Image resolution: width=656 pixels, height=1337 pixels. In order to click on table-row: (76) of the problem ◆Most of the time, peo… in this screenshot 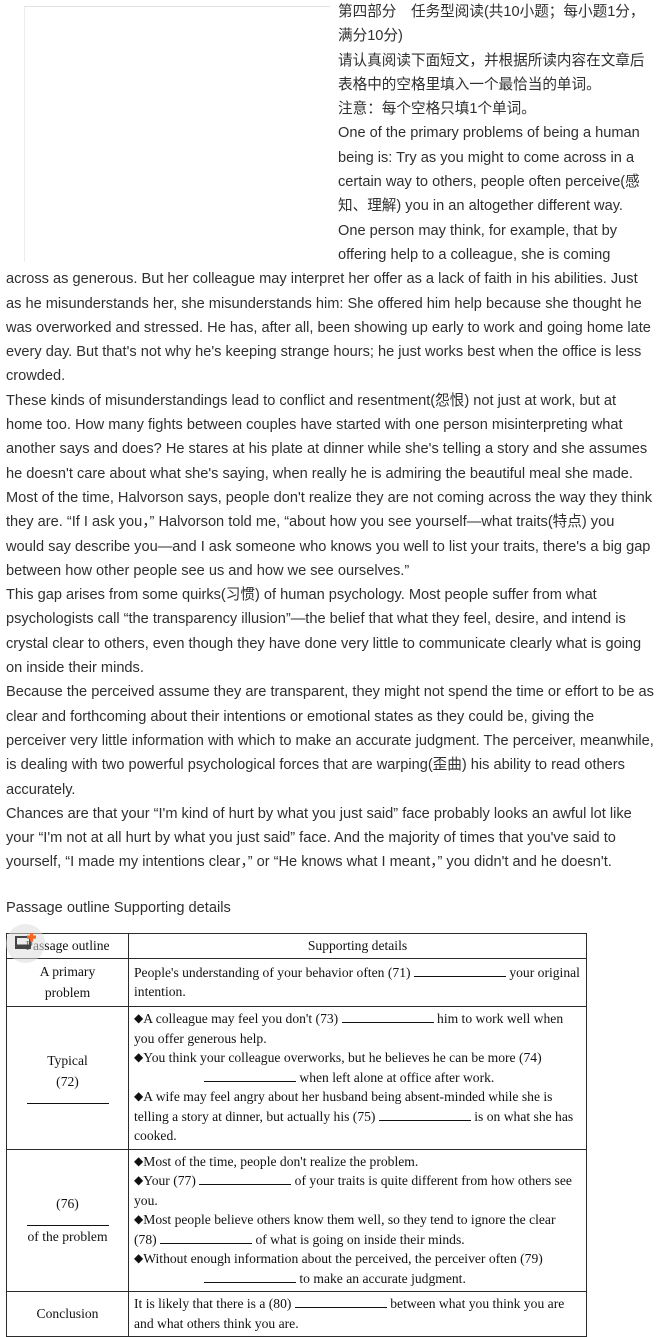, I will do `click(296, 1220)`.